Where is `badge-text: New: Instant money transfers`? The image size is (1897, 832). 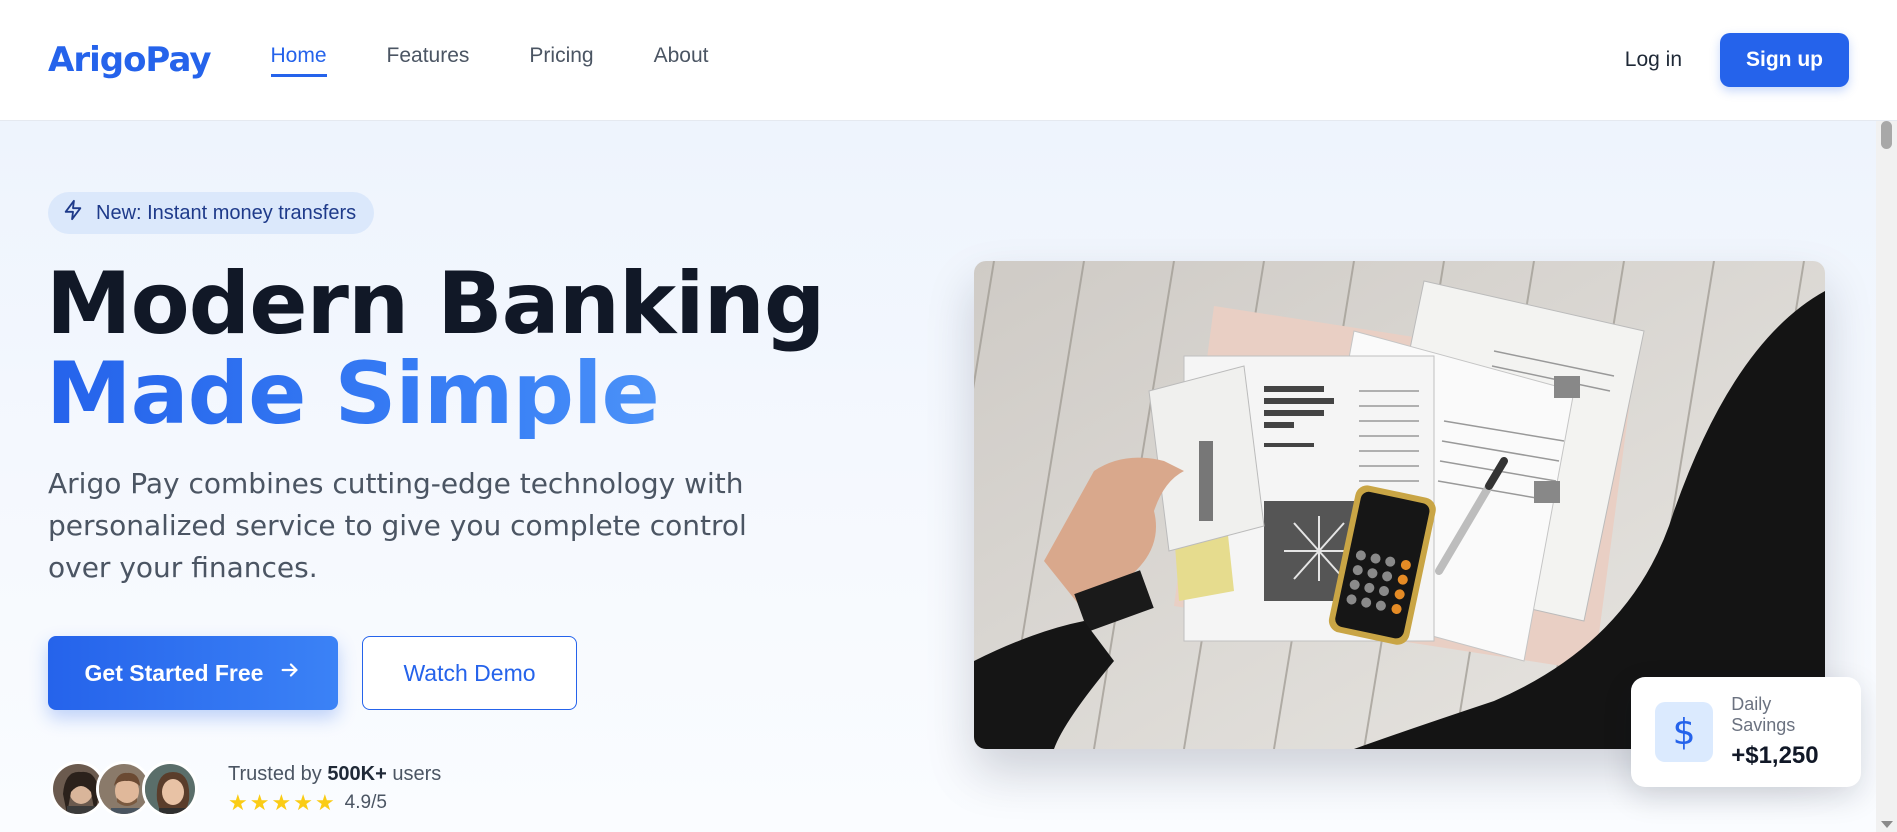
badge-text: New: Instant money transfers is located at coordinates (226, 212).